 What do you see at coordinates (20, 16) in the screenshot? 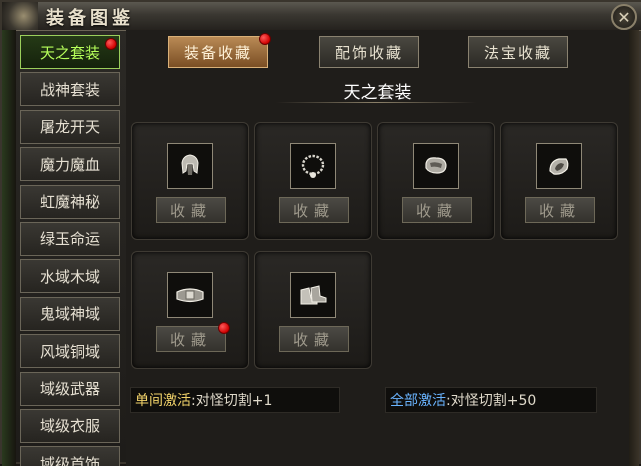
I see `title-emblem-icon` at bounding box center [20, 16].